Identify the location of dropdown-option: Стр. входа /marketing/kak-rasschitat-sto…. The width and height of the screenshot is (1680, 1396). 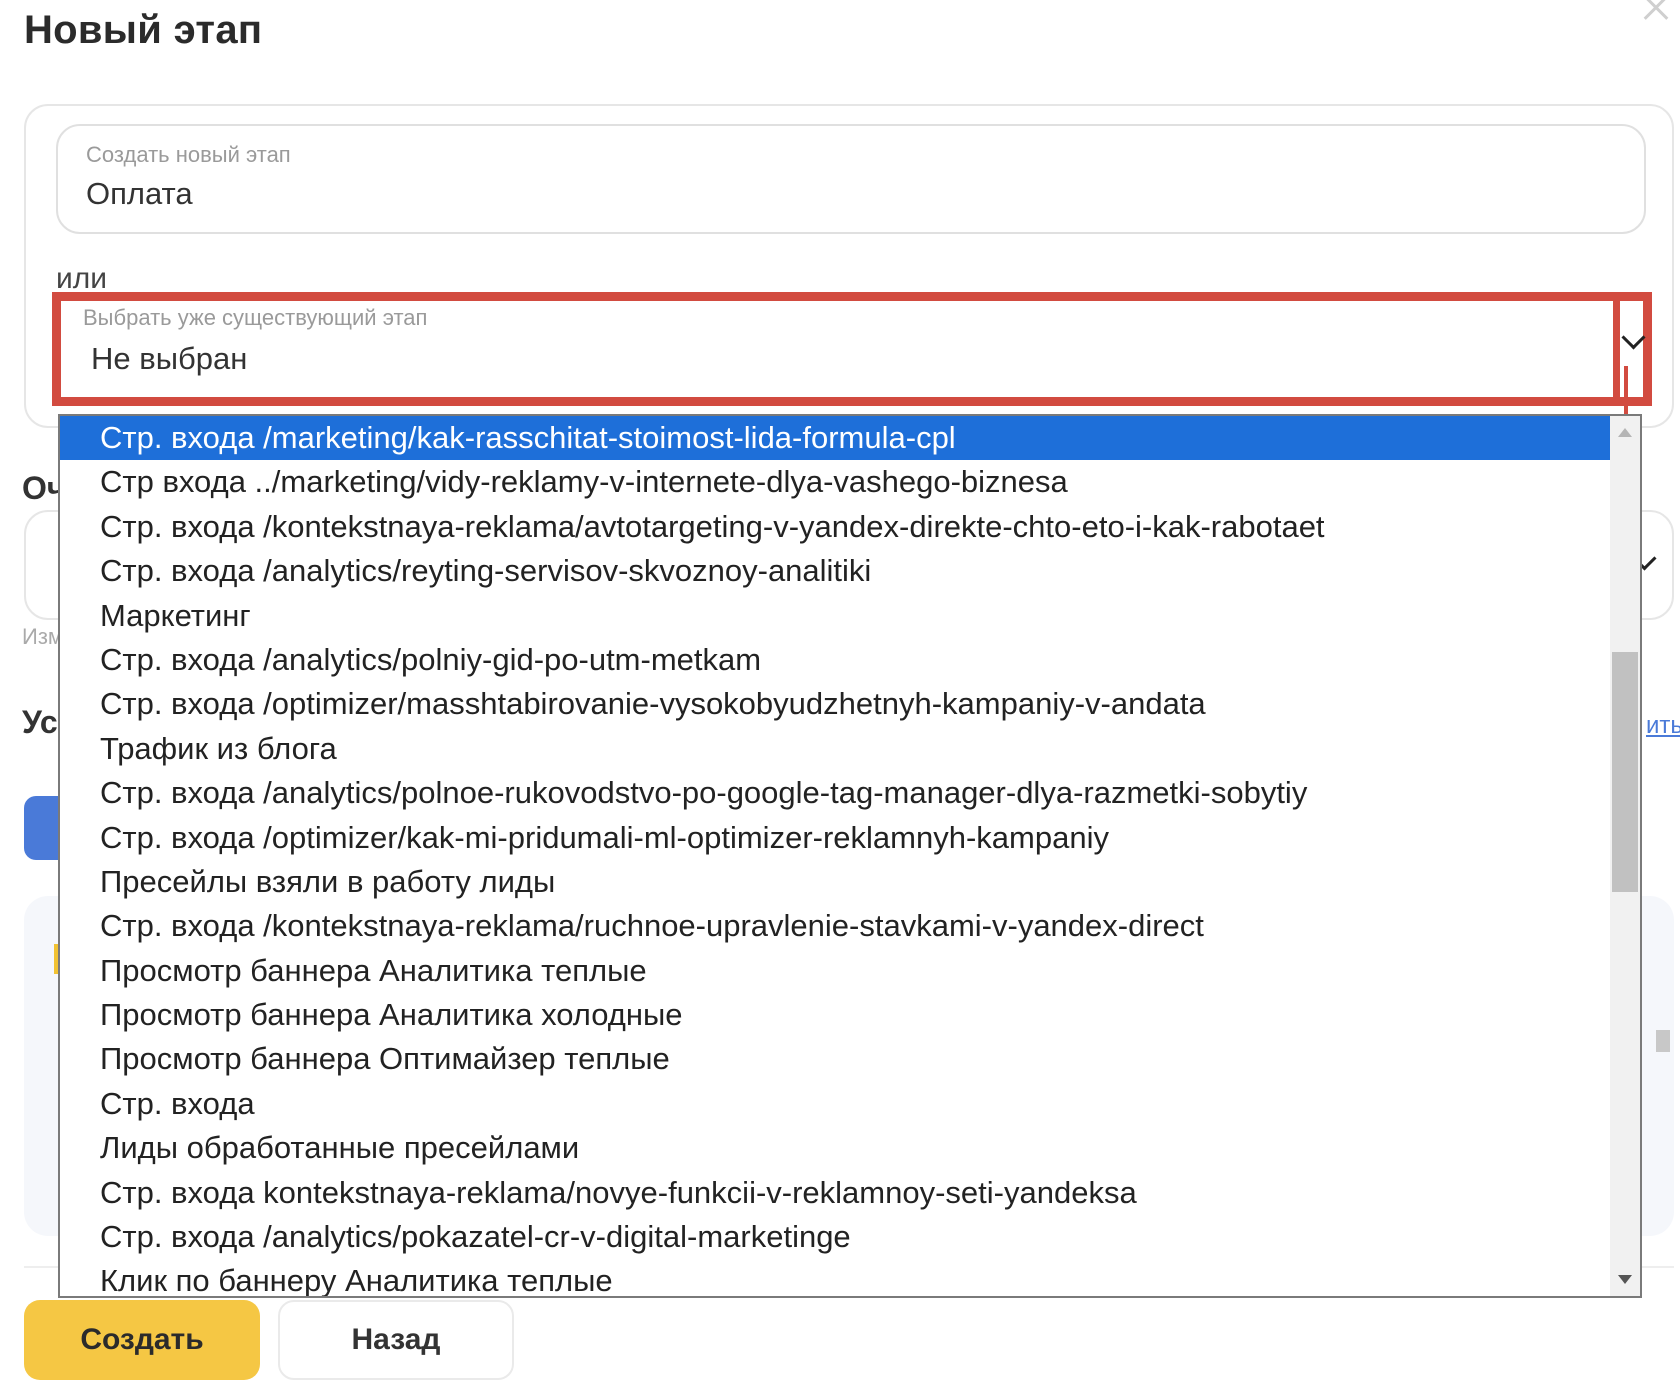
(836, 438).